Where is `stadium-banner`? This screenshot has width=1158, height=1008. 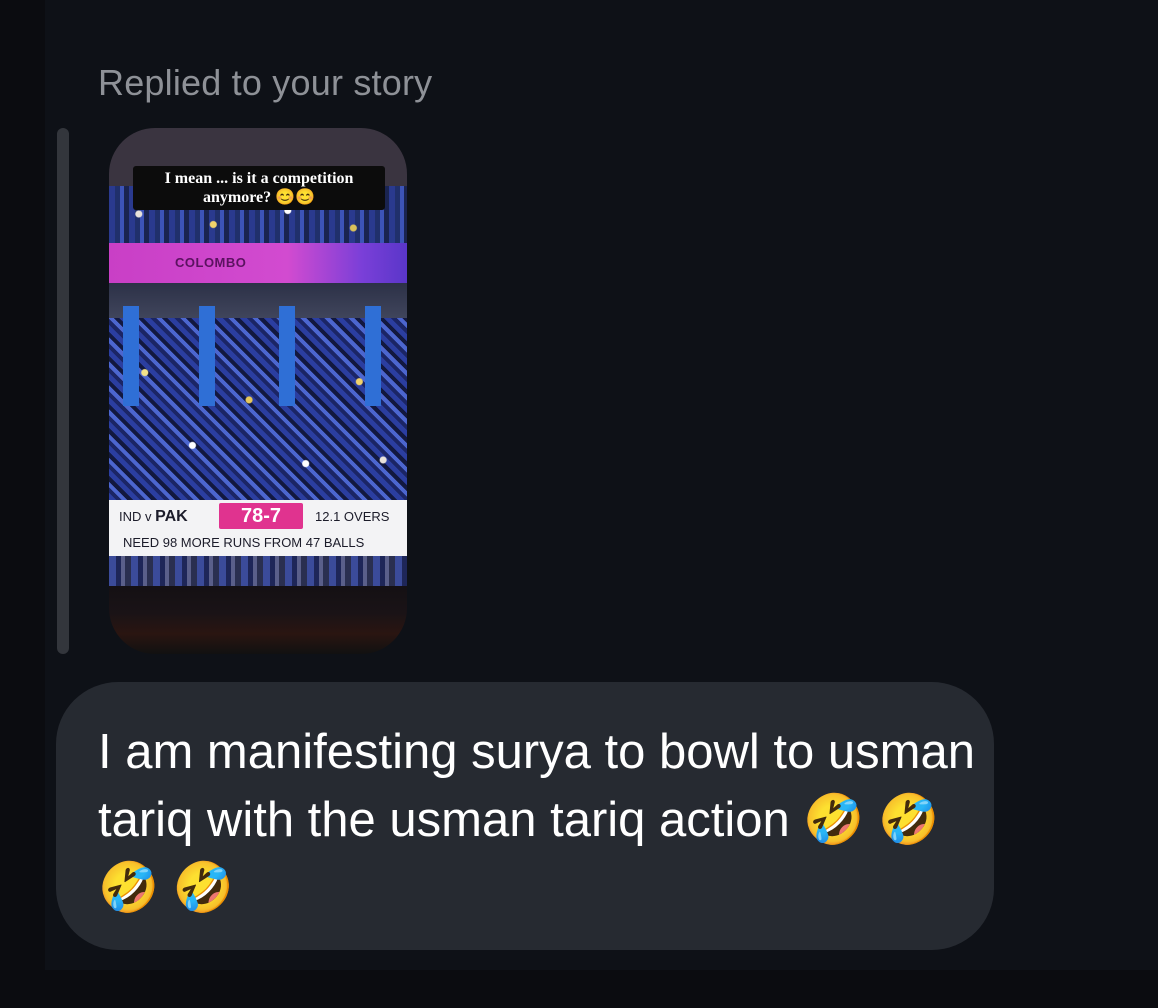
stadium-banner is located at coordinates (258, 263).